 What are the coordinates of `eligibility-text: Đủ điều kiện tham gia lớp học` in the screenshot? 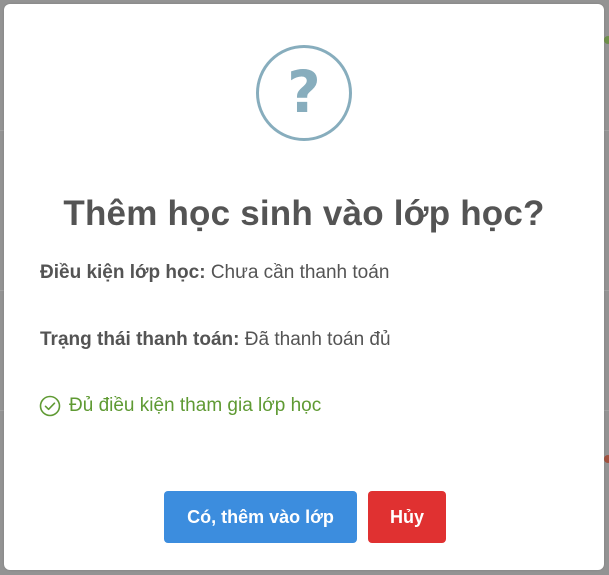 It's located at (195, 405).